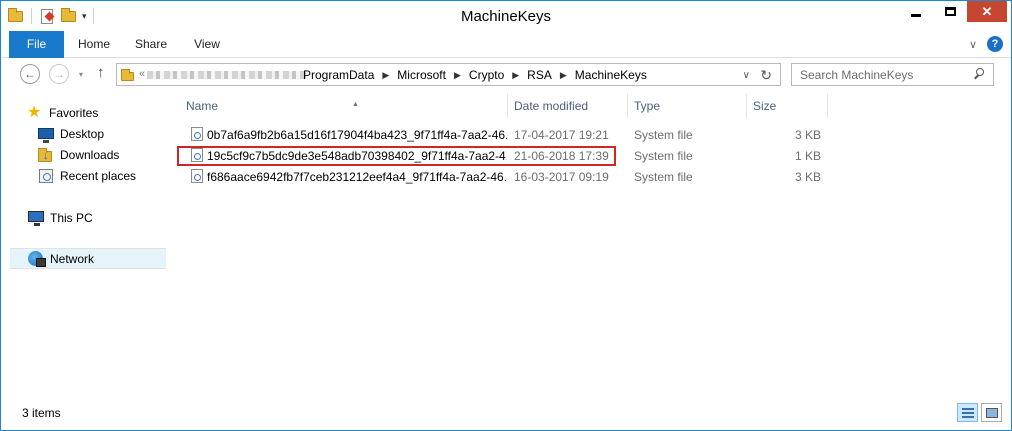 The image size is (1012, 431). Describe the element at coordinates (82, 133) in the screenshot. I see `sidebar-item-label: Desktop` at that location.